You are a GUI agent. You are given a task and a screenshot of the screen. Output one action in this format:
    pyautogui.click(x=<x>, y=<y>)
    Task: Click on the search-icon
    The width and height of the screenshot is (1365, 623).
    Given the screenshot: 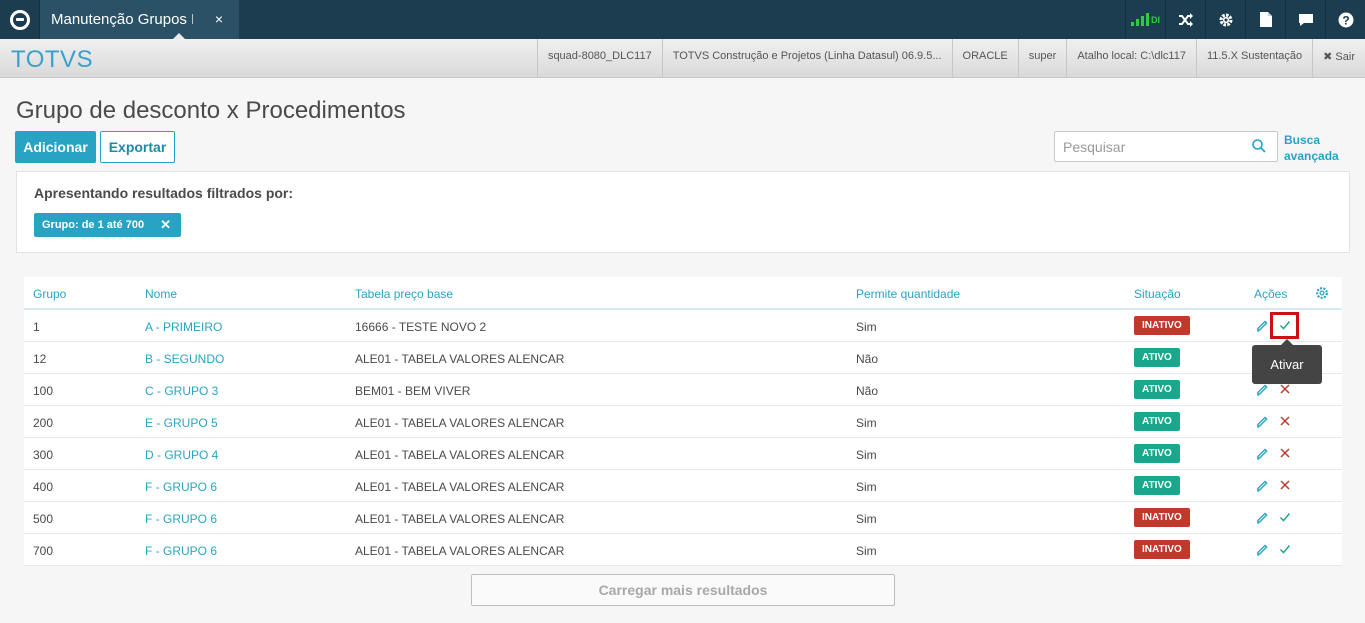 What is the action you would take?
    pyautogui.click(x=1259, y=146)
    